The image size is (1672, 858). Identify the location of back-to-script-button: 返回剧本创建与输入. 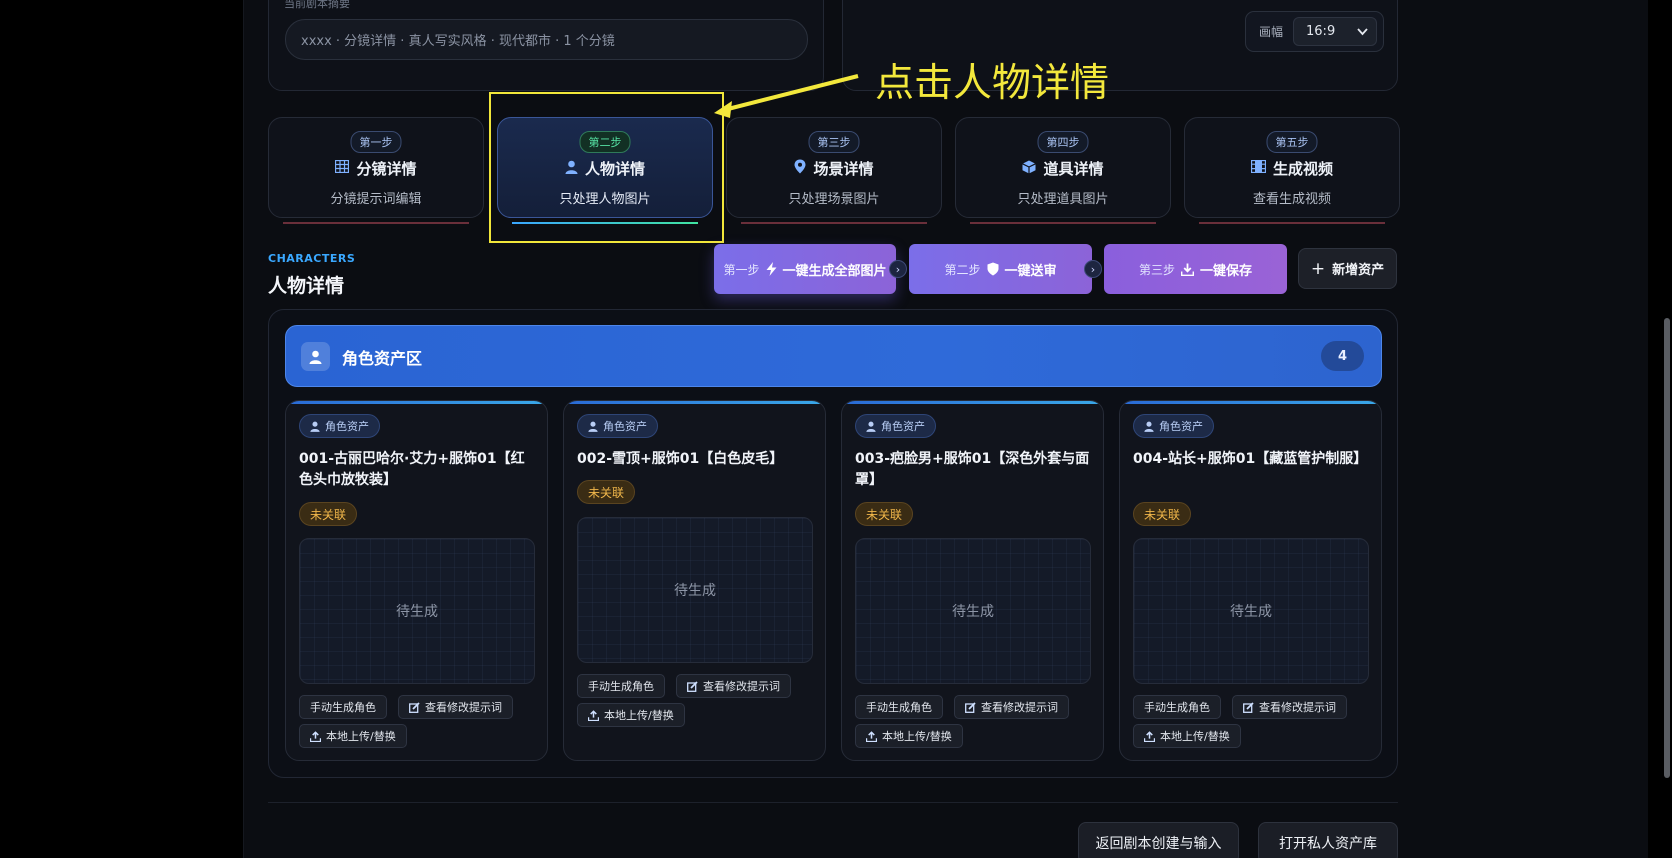
(1158, 840).